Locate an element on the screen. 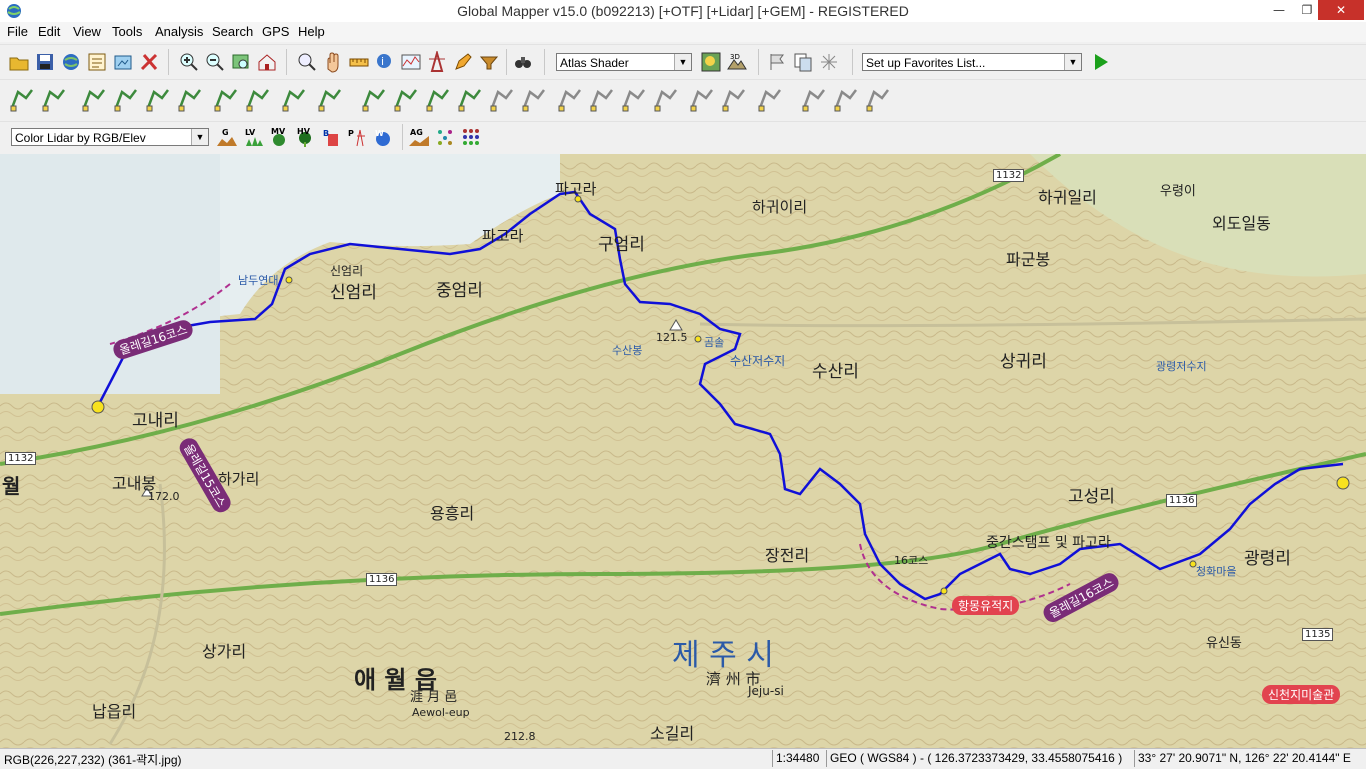  map-label: 하귀이리 is located at coordinates (780, 207).